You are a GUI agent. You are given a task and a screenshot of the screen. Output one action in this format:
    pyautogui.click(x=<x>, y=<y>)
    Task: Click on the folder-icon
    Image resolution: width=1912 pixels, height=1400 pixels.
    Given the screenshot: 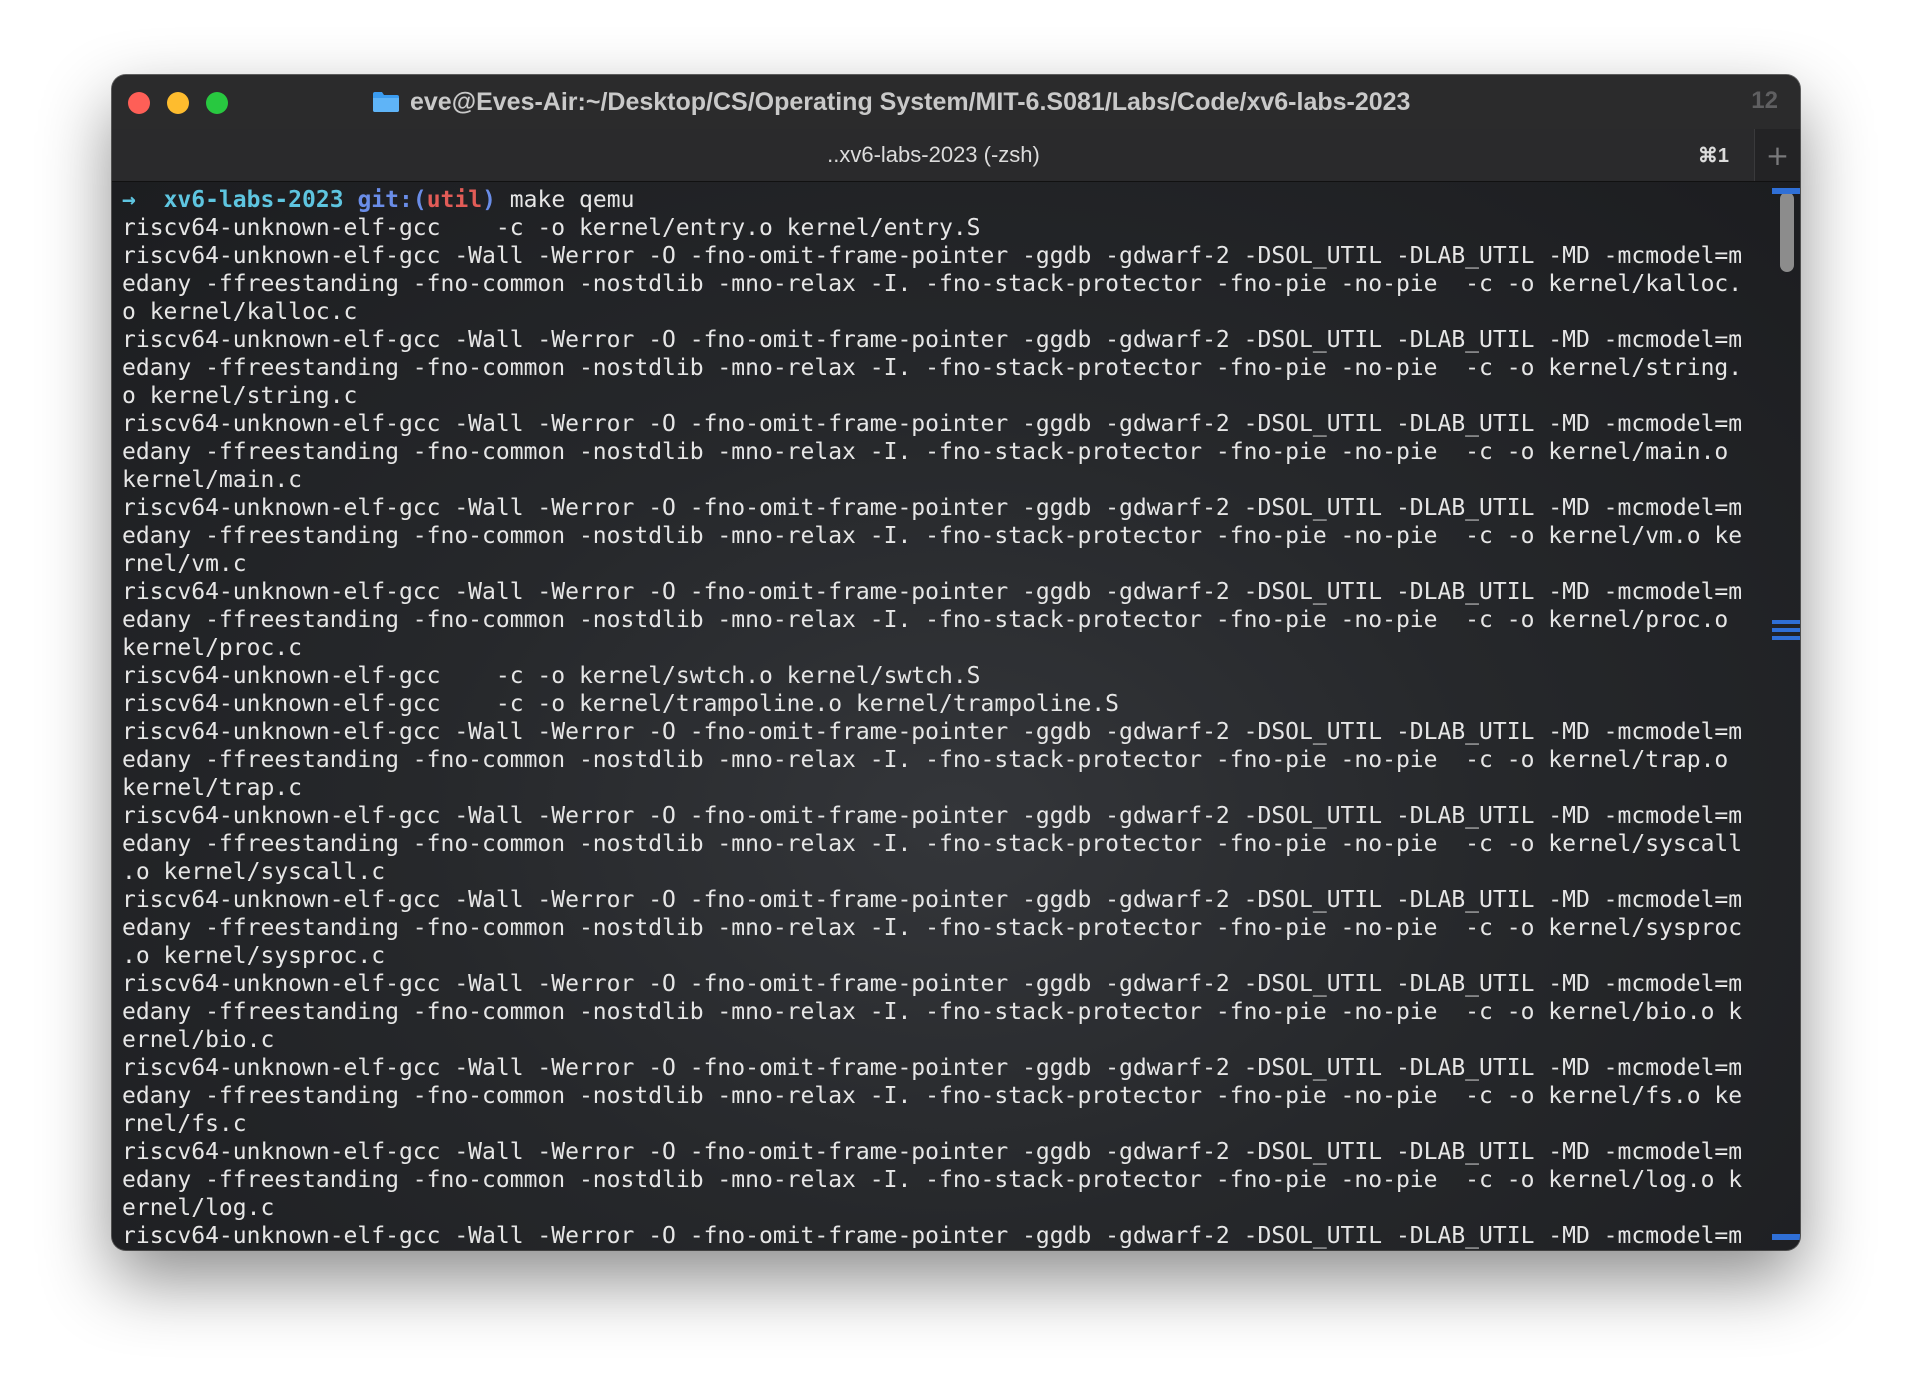 What is the action you would take?
    pyautogui.click(x=386, y=102)
    